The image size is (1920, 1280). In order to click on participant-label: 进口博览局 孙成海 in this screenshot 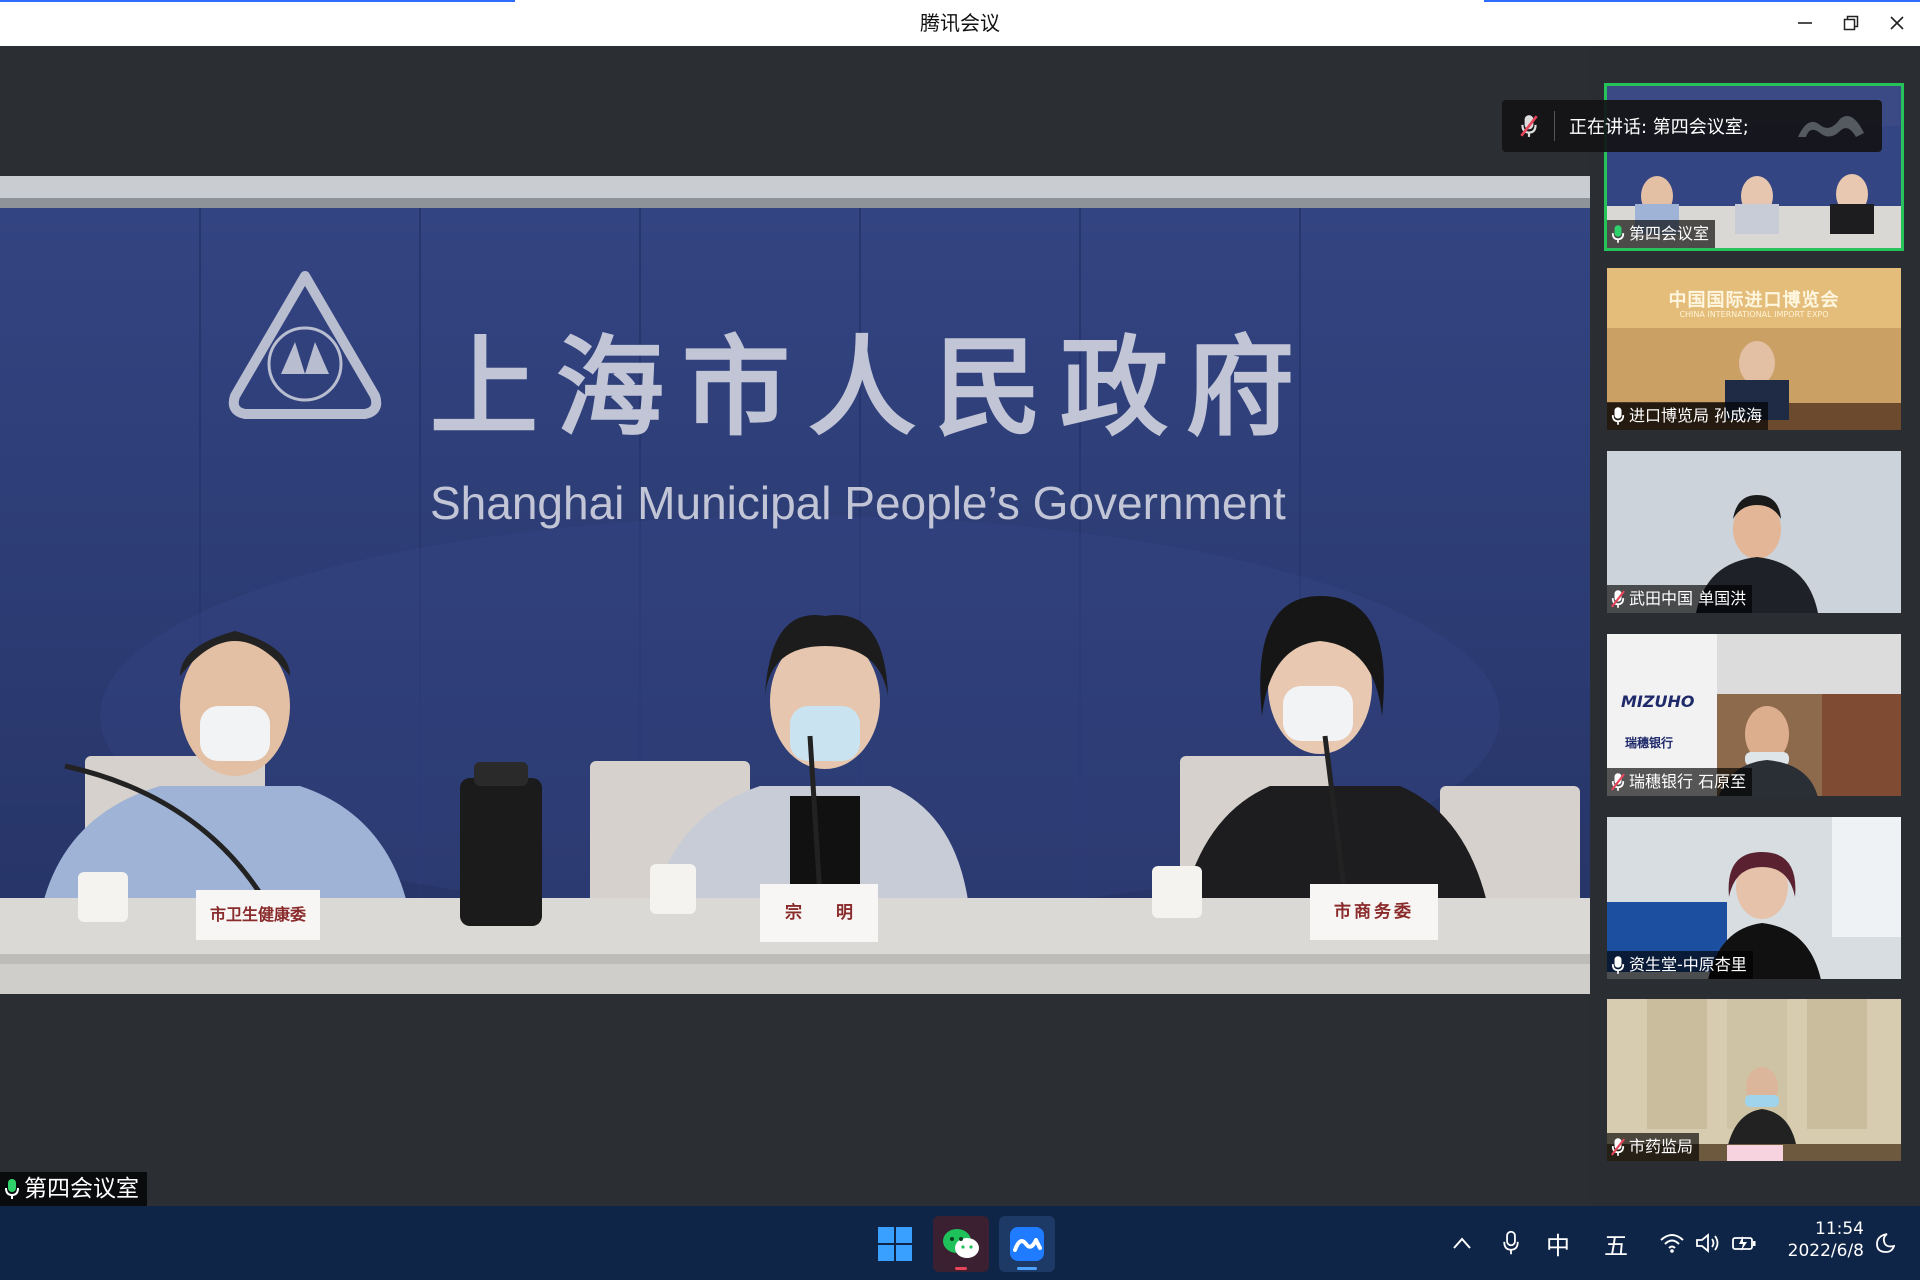, I will do `click(1688, 416)`.